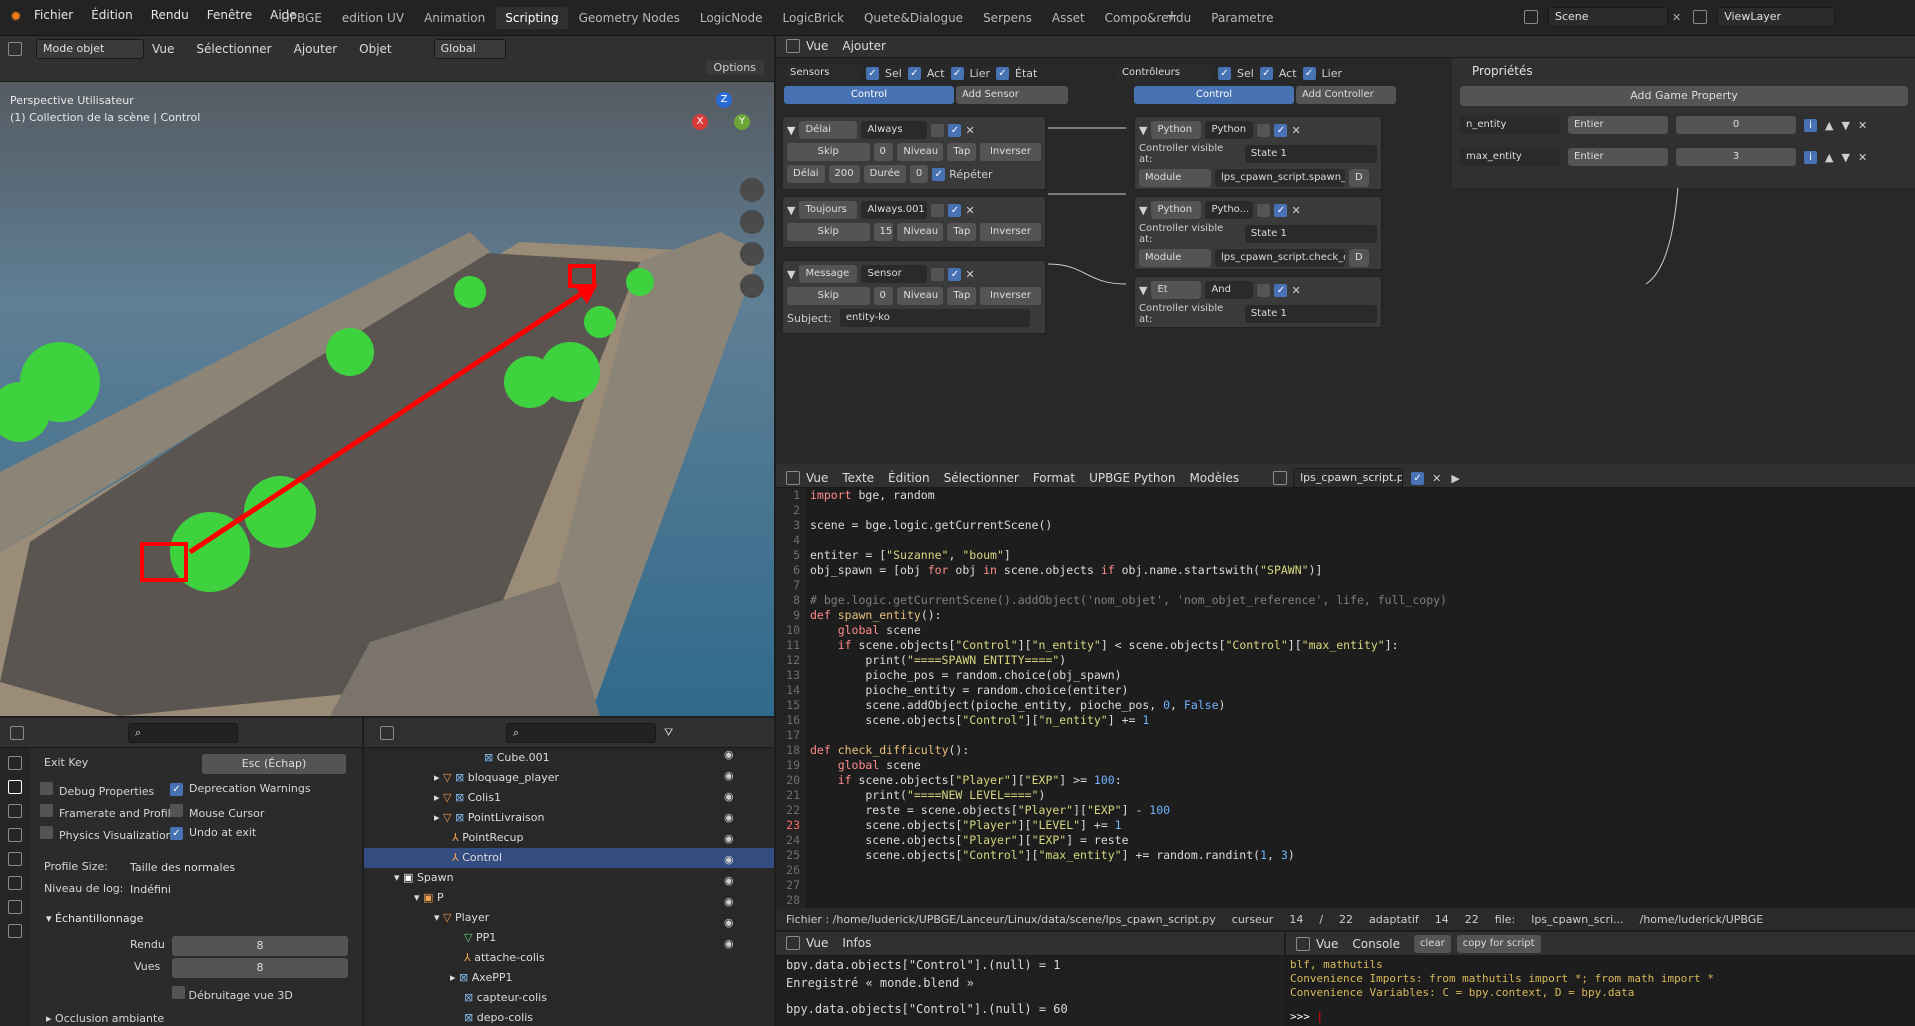 This screenshot has height=1026, width=1915. I want to click on exit-key-field: Esc (Échap), so click(274, 764).